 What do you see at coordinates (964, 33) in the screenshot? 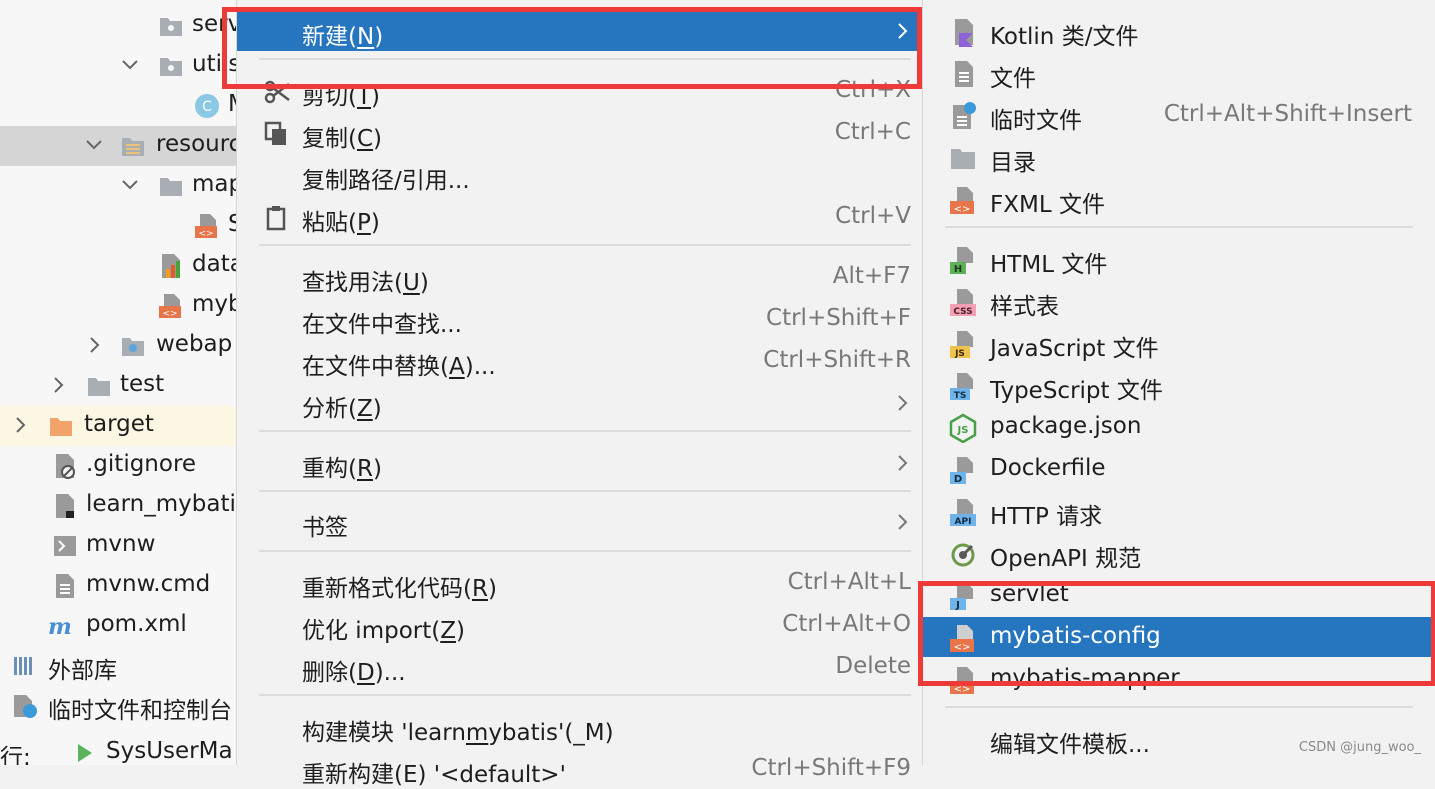
I see `kotlin-icon` at bounding box center [964, 33].